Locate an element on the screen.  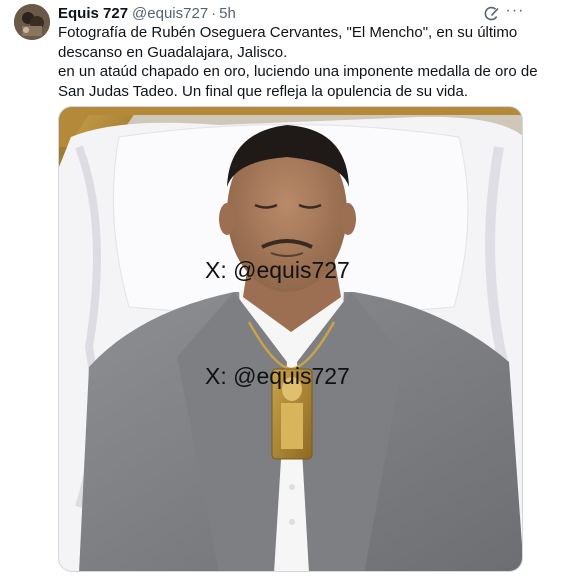
tweet-header: Equis 727 @equis727 · 5h is located at coordinates (147, 13).